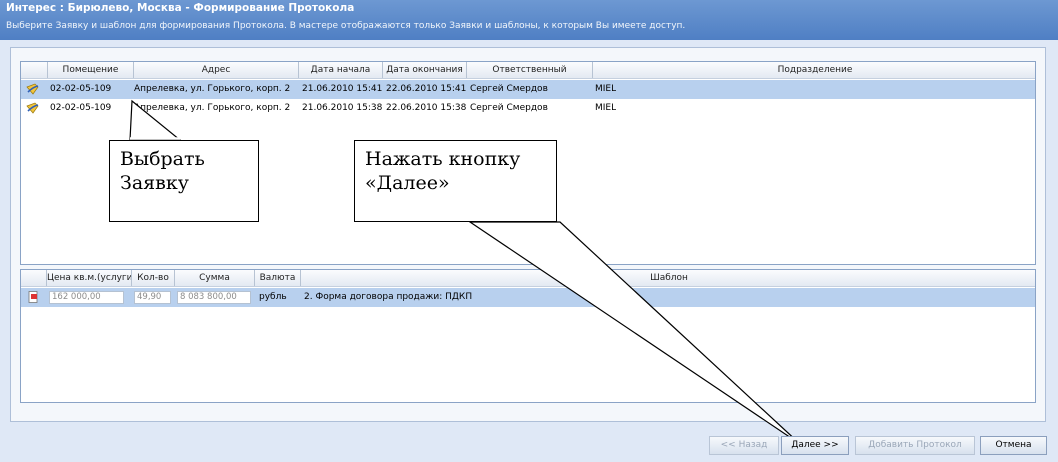 This screenshot has width=1058, height=462. Describe the element at coordinates (426, 89) in the screenshot. I see `cell-end-date: 22.06.2010 15:41` at that location.